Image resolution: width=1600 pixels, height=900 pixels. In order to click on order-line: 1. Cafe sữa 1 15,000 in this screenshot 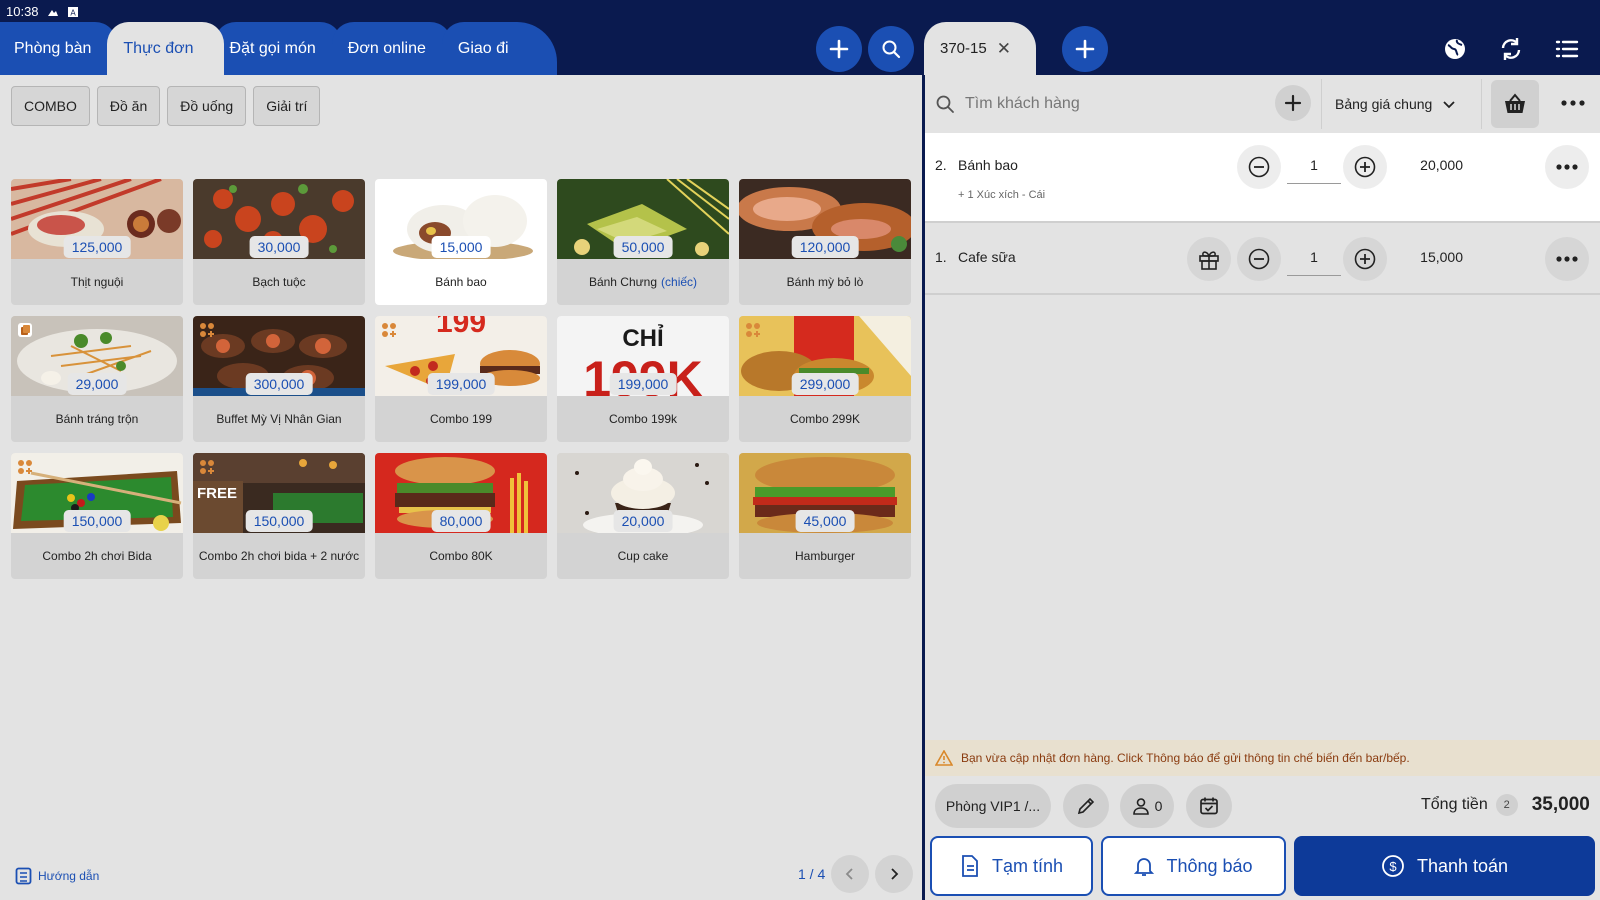, I will do `click(1262, 258)`.